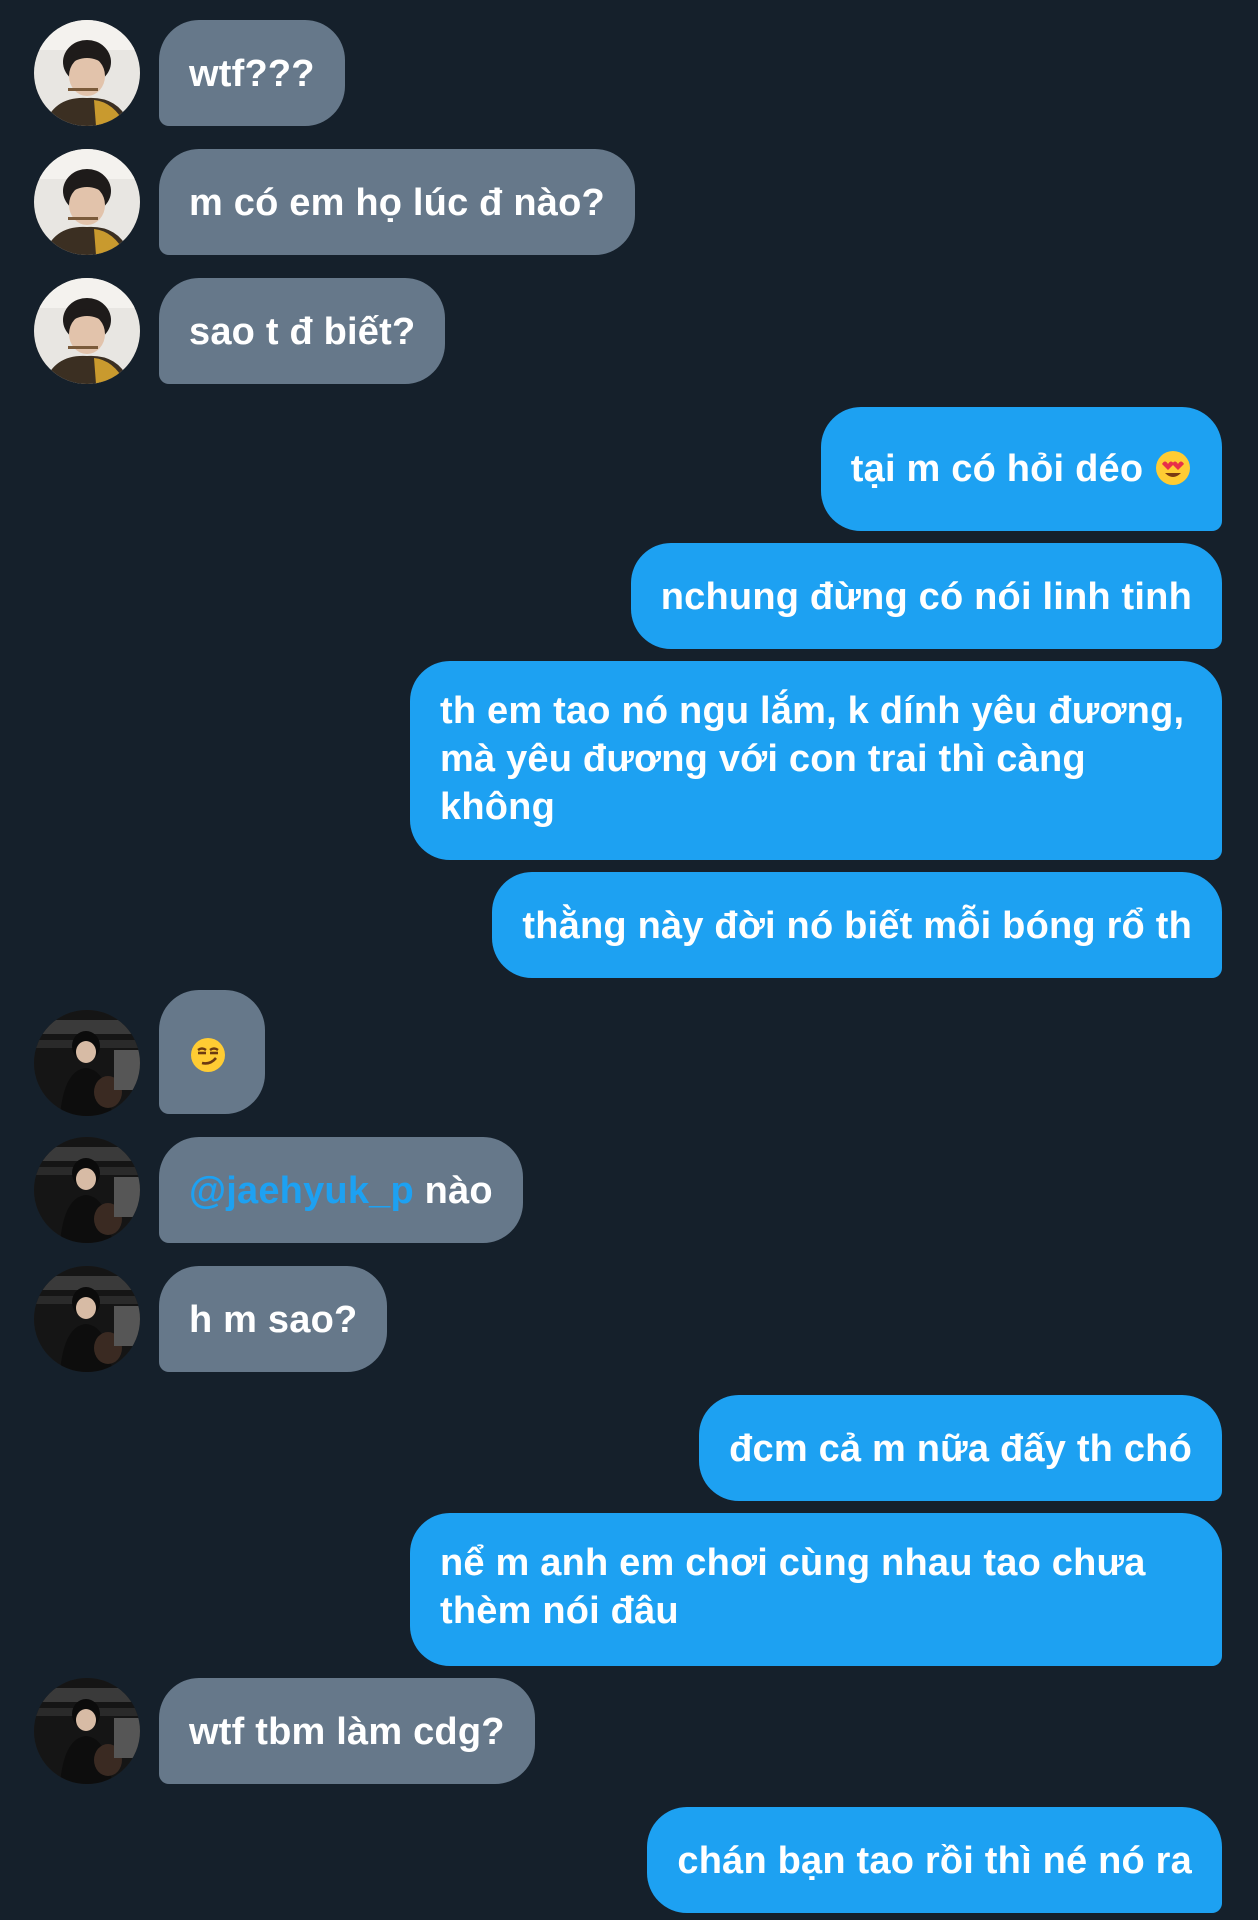 This screenshot has height=1920, width=1258. Describe the element at coordinates (453, 1191) in the screenshot. I see `message-text: nào` at that location.